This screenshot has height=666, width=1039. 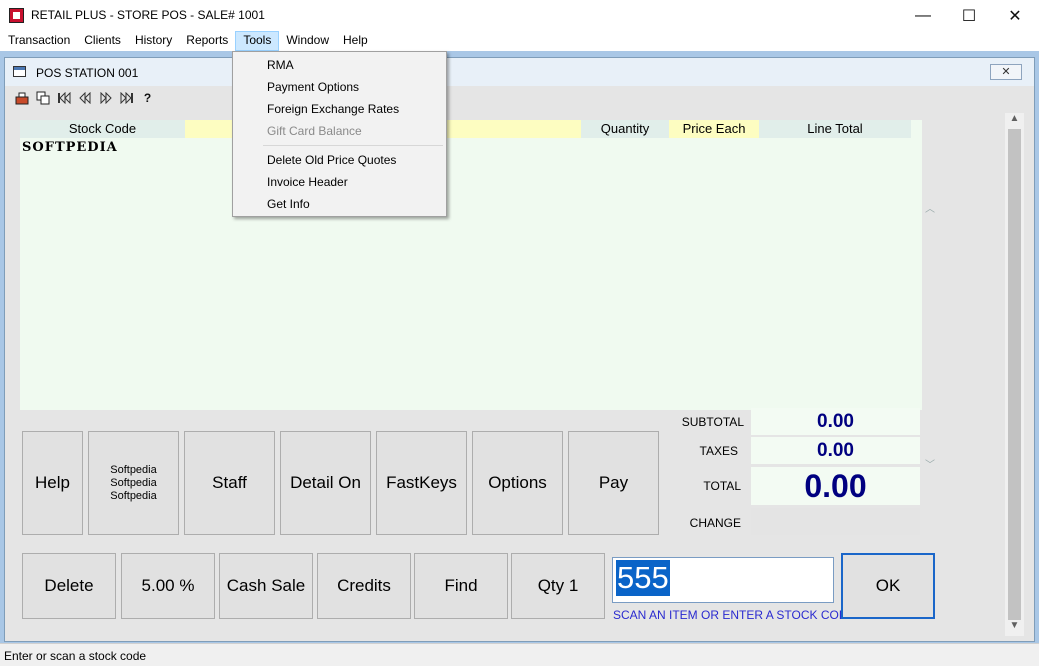 I want to click on menu-tools: Tools, so click(x=257, y=41).